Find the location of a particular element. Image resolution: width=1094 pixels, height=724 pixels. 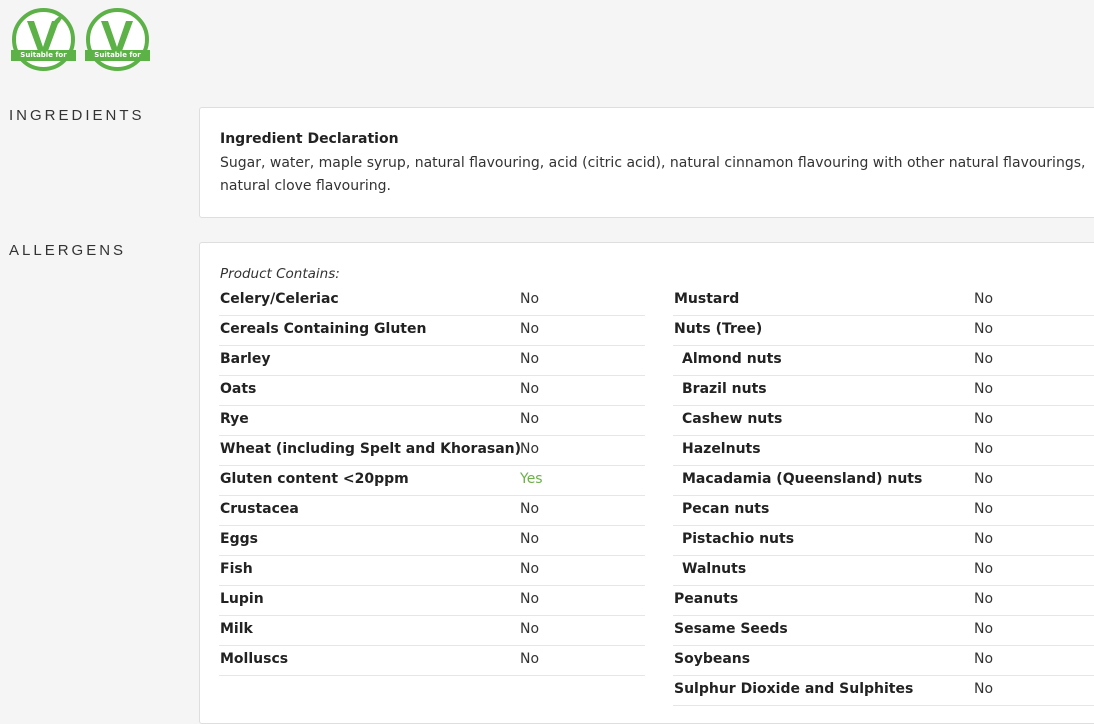

allergen-name: Barley is located at coordinates (245, 359).